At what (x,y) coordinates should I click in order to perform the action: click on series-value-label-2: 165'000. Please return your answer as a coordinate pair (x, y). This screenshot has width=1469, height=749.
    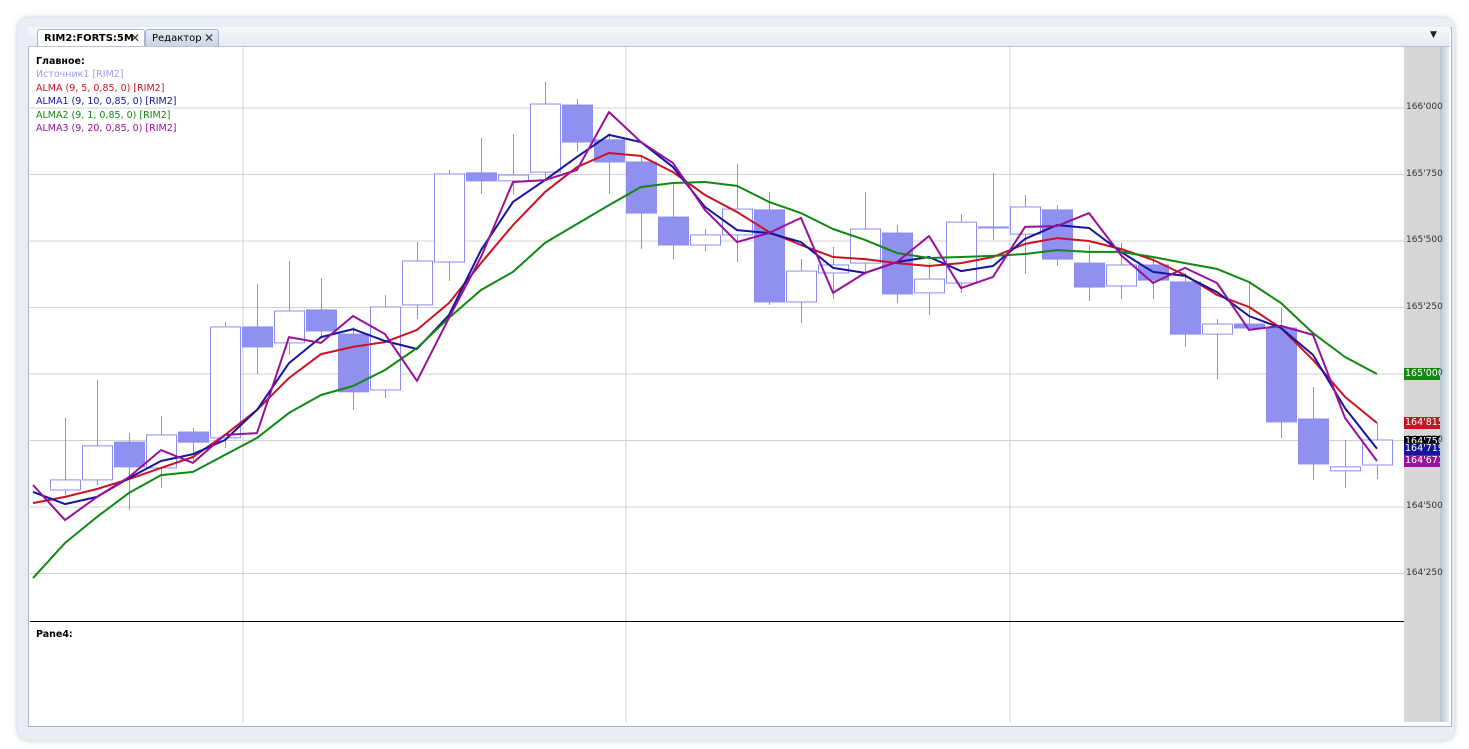
    Looking at the image, I should click on (1422, 374).